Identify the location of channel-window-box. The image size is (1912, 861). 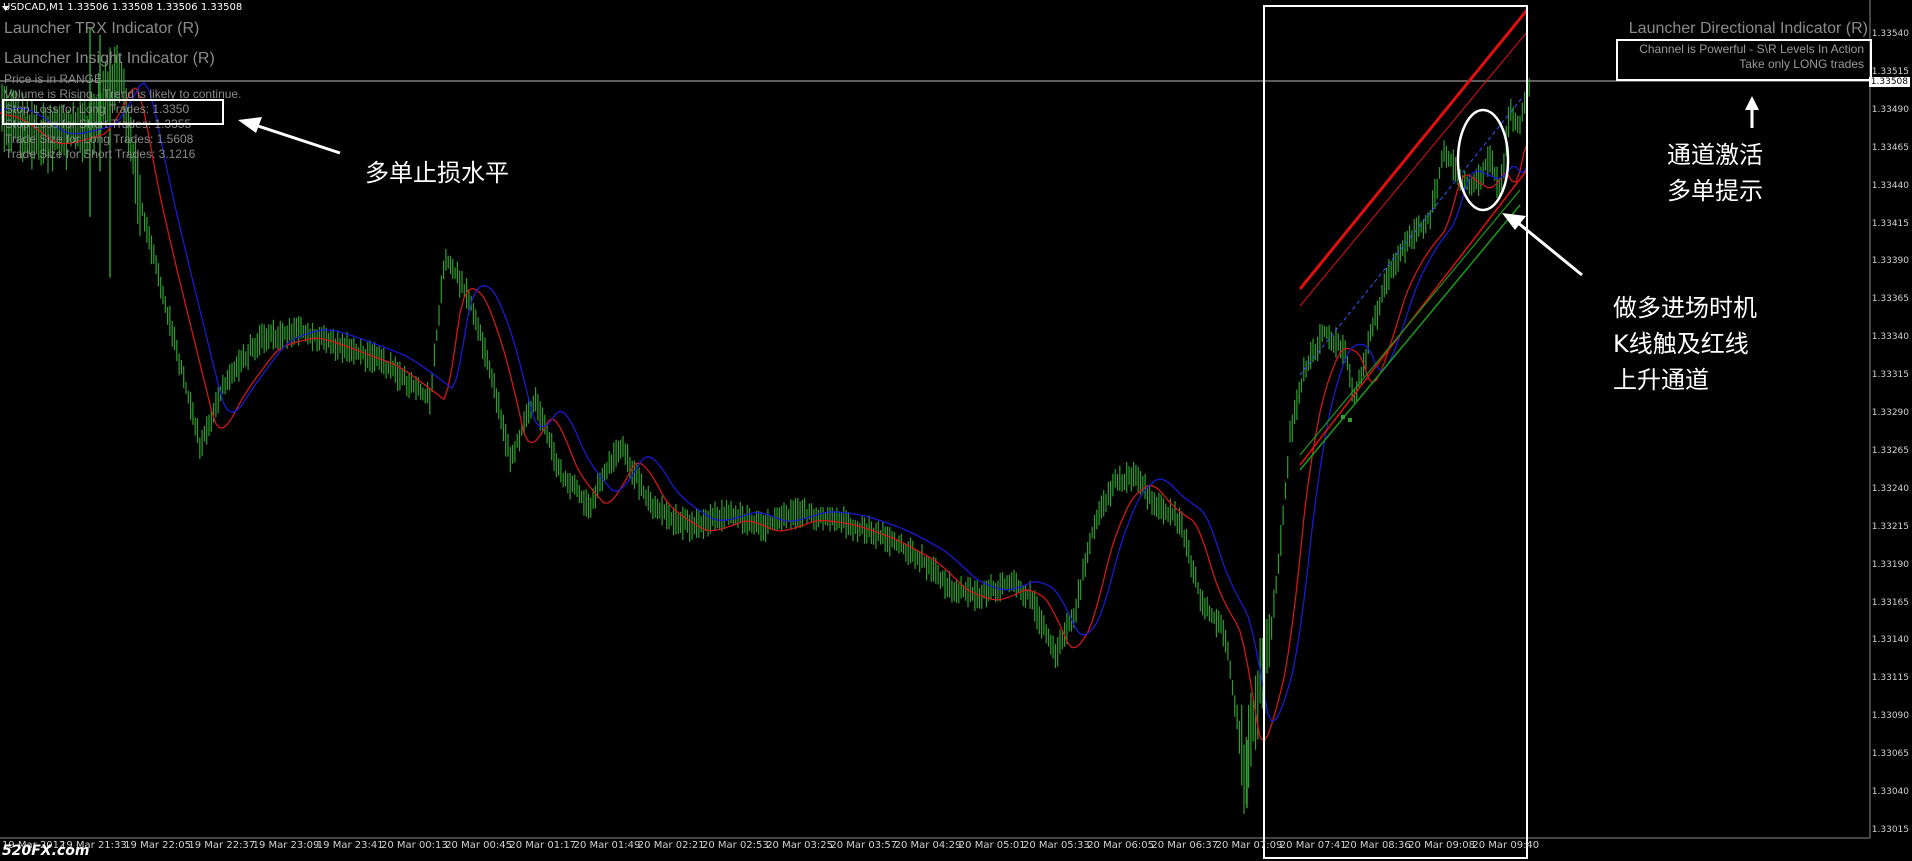
(1395, 432).